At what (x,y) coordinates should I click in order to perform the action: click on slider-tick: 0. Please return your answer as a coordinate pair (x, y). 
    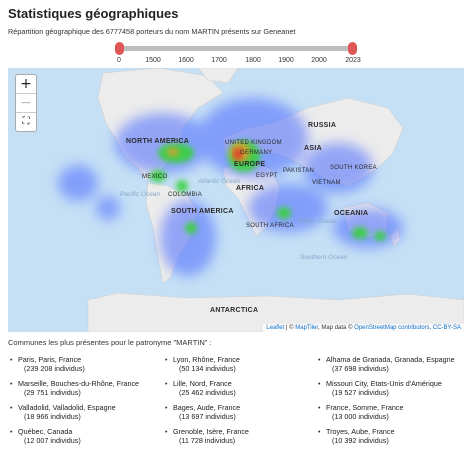
    Looking at the image, I should click on (119, 60).